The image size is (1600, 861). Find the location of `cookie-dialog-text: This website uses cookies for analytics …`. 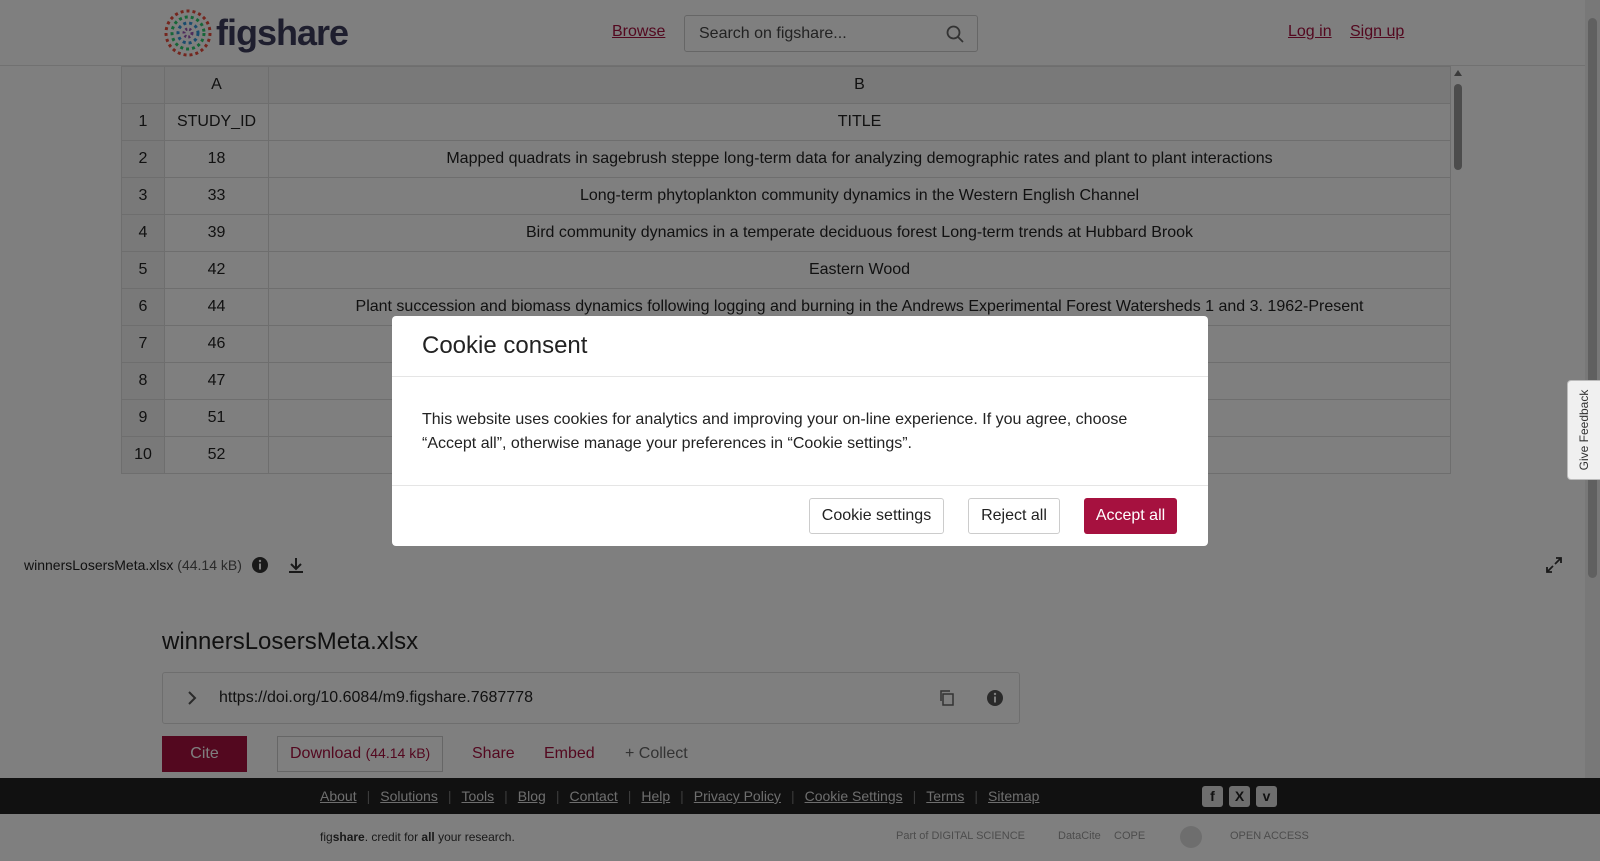

cookie-dialog-text: This website uses cookies for analytics … is located at coordinates (775, 431).